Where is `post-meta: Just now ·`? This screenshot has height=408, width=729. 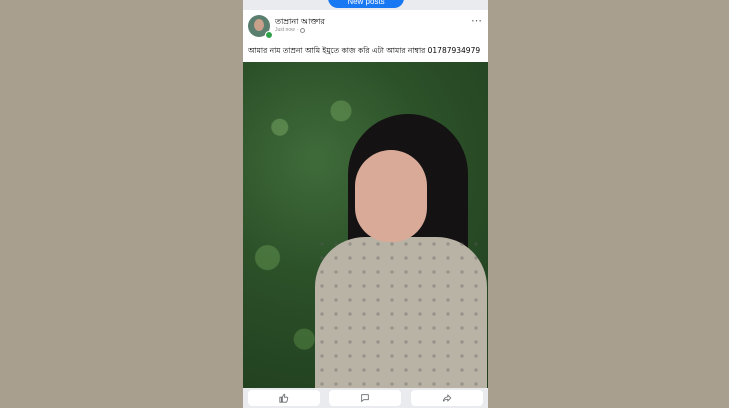
post-meta: Just now · is located at coordinates (290, 30).